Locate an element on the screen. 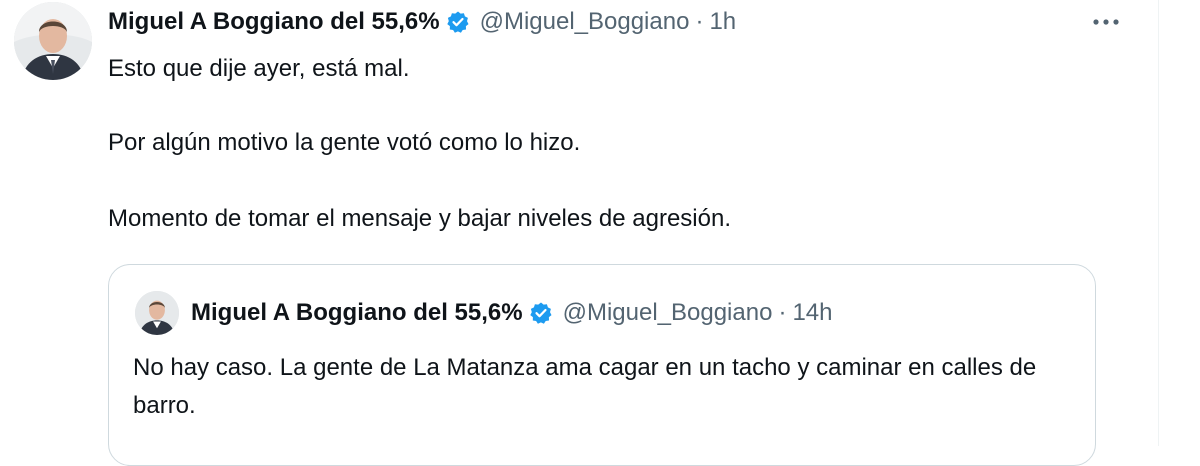 This screenshot has width=1200, height=466. tweet-text-line-1: Esto que dije ayer, está mal. is located at coordinates (259, 68).